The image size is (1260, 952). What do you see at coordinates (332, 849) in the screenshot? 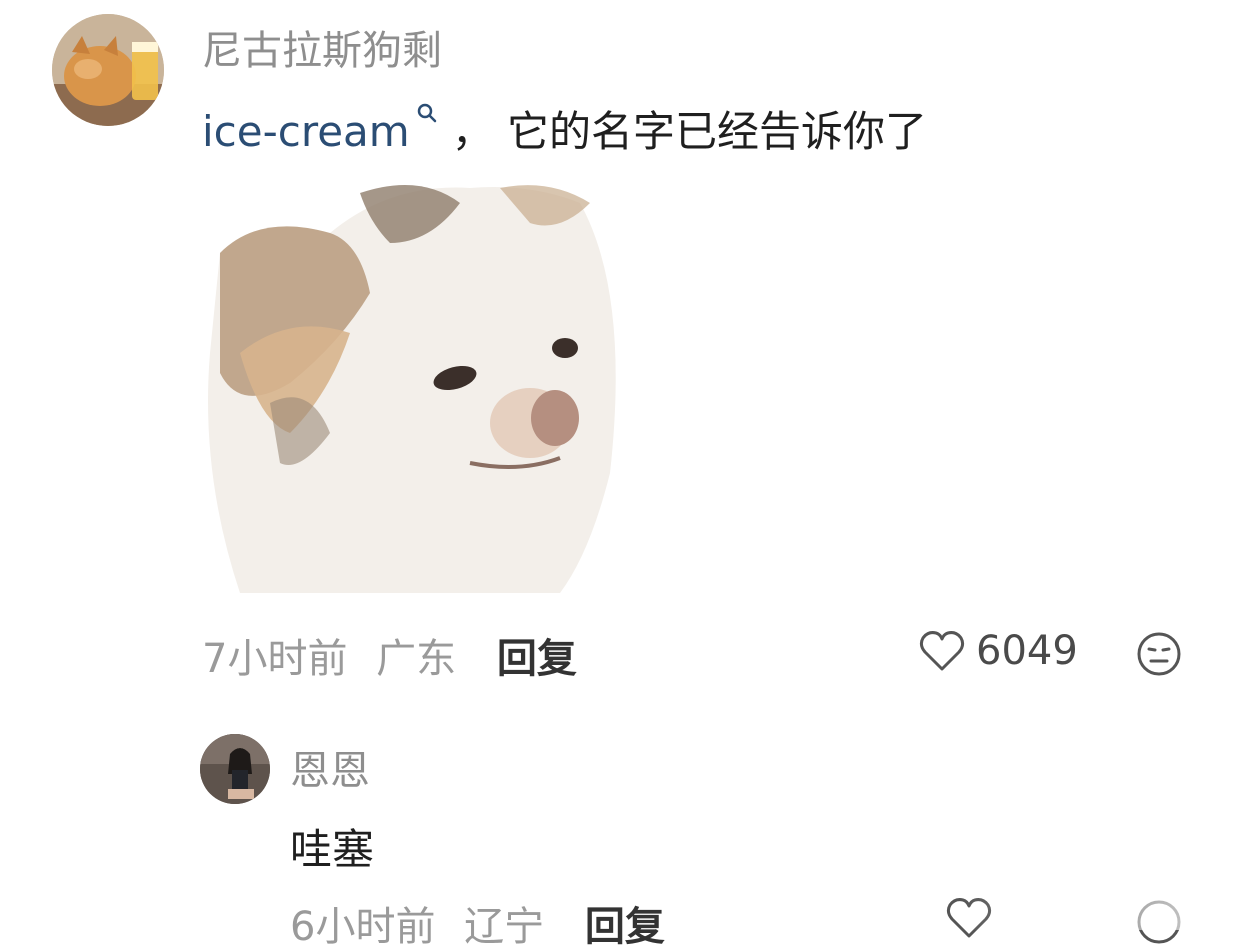
I see `comment-text: 哇塞` at bounding box center [332, 849].